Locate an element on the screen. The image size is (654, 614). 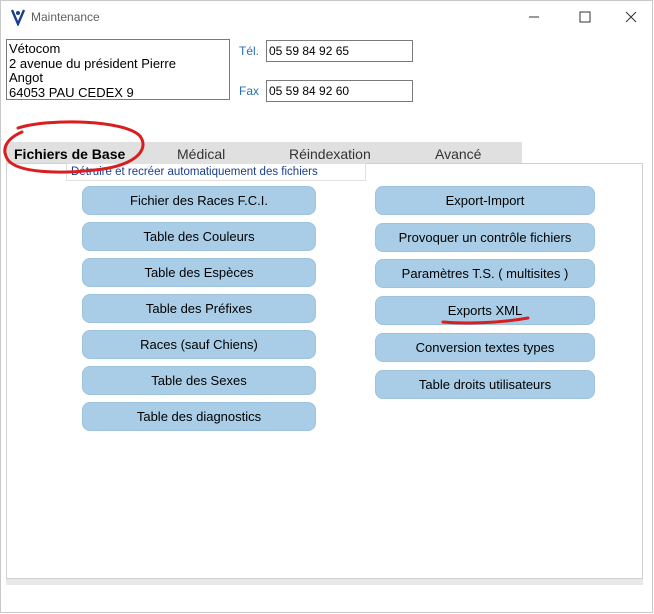
maximize-icon is located at coordinates (585, 17).